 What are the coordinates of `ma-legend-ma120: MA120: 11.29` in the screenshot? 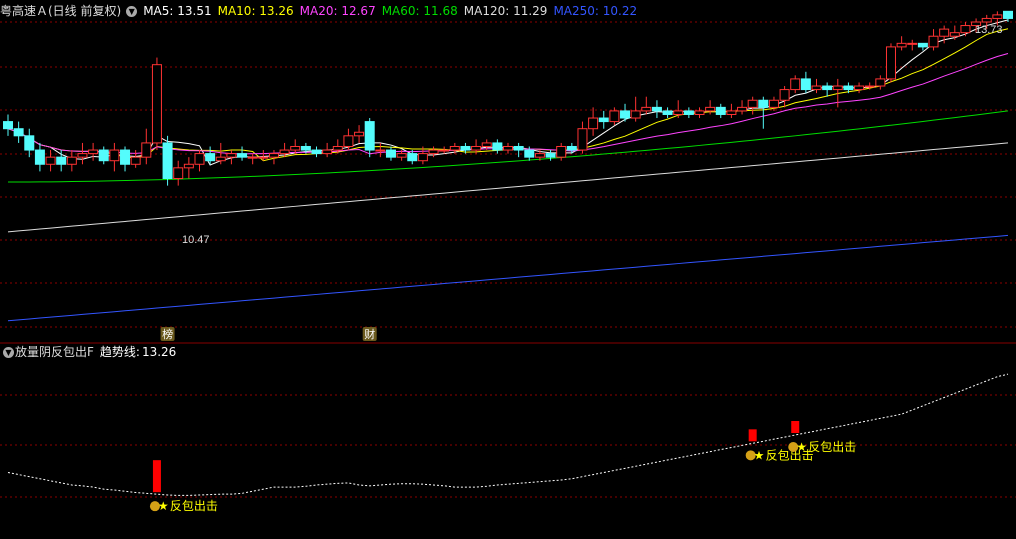 It's located at (505, 11).